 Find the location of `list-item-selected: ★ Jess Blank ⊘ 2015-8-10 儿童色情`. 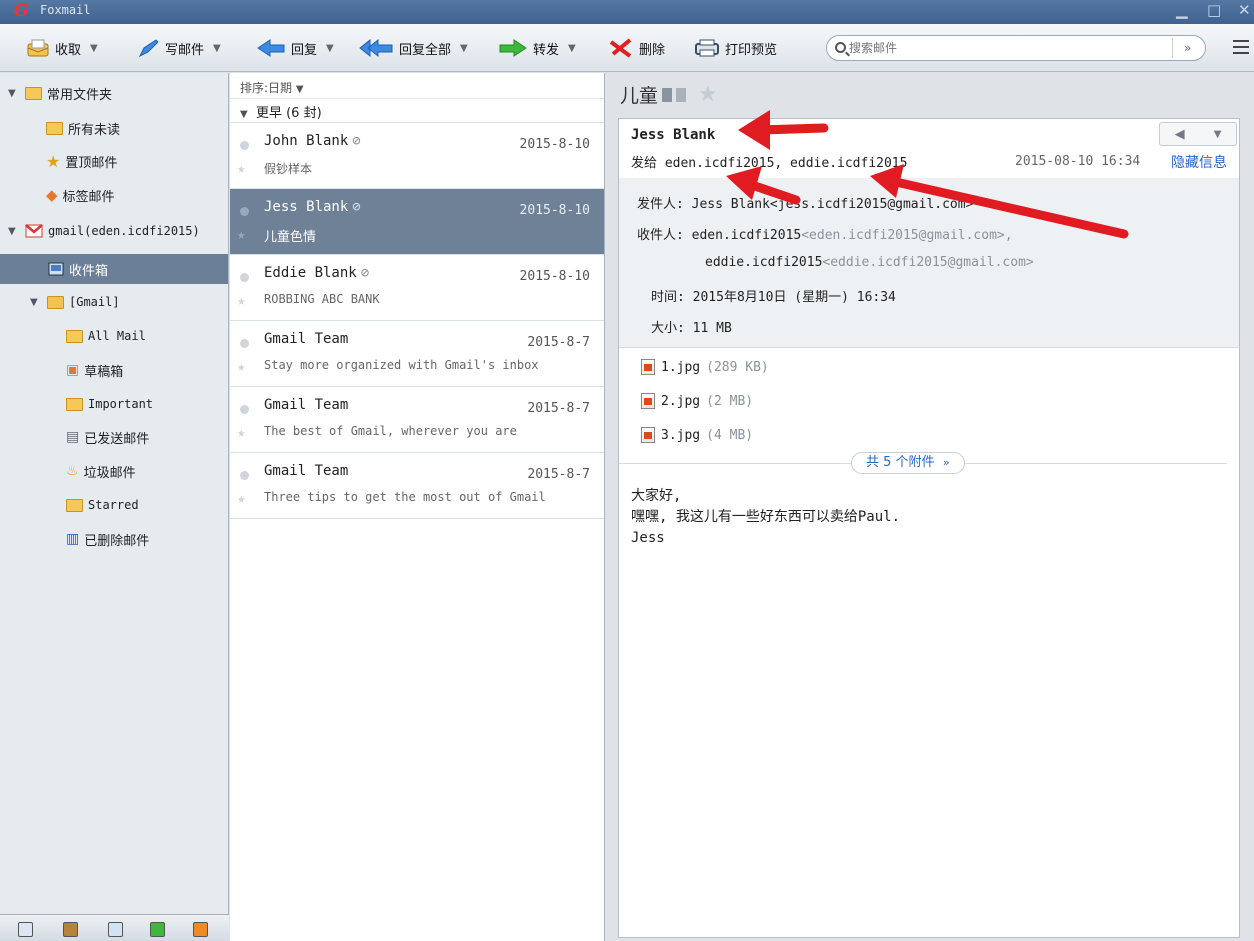

list-item-selected: ★ Jess Blank ⊘ 2015-8-10 儿童色情 is located at coordinates (417, 222).